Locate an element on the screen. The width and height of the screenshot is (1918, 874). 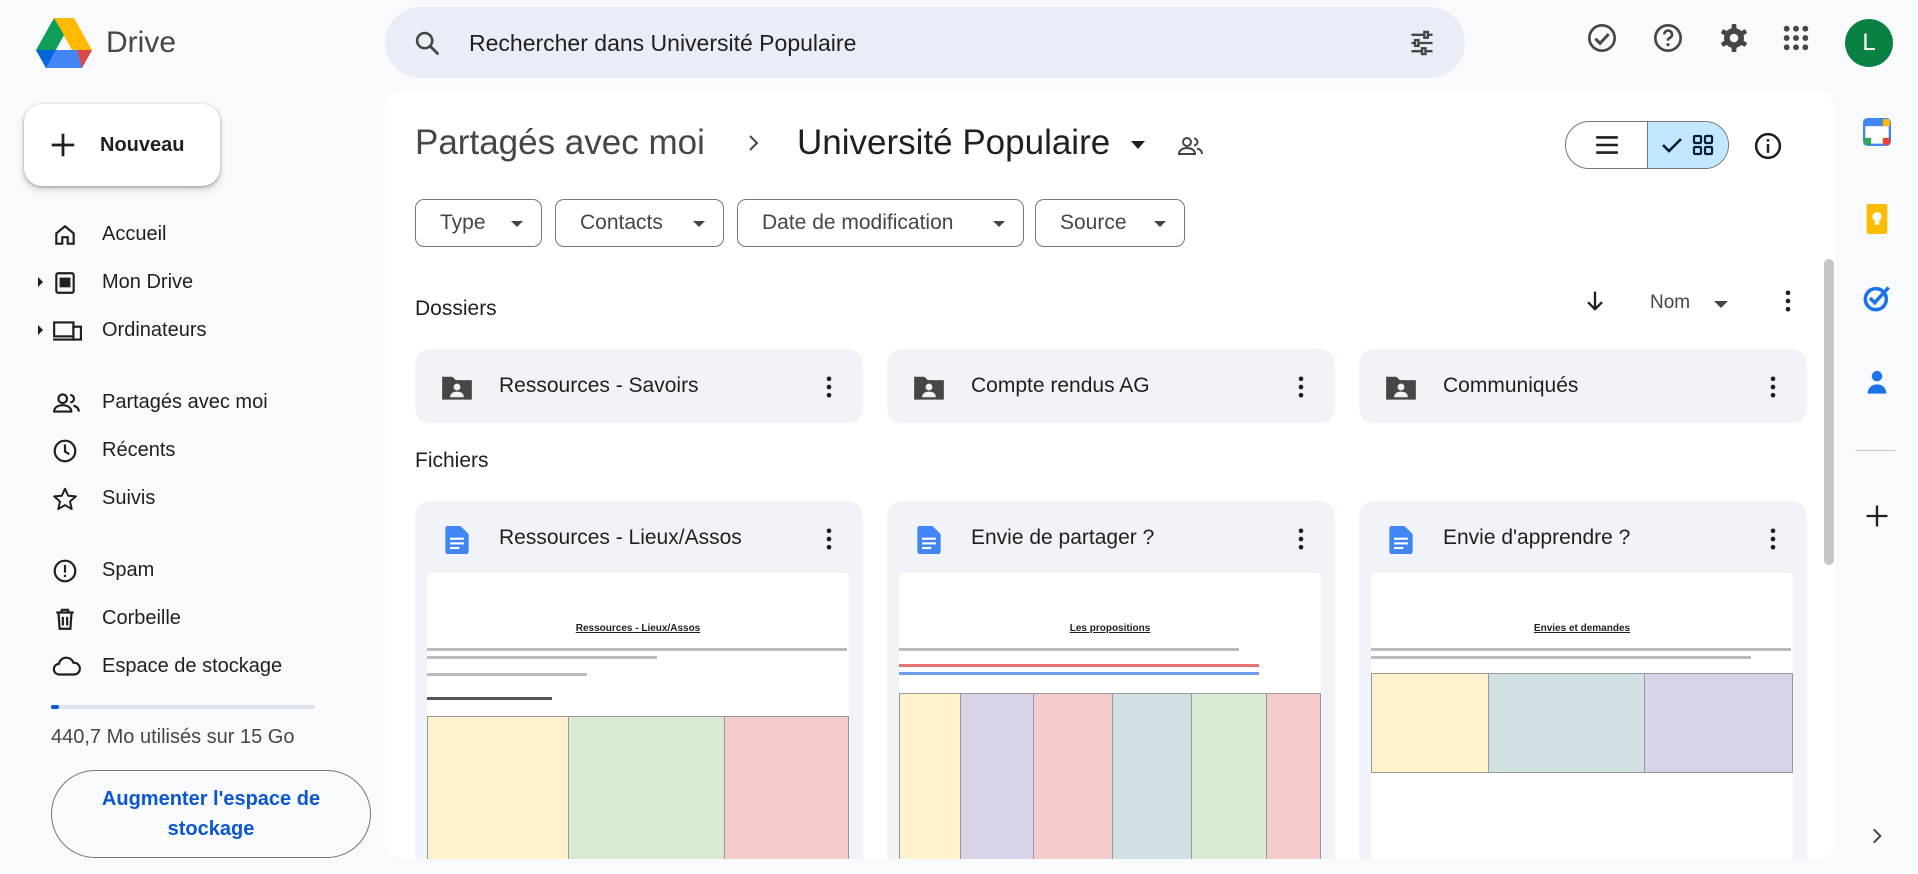
section-files-title: Fichiers is located at coordinates (452, 460).